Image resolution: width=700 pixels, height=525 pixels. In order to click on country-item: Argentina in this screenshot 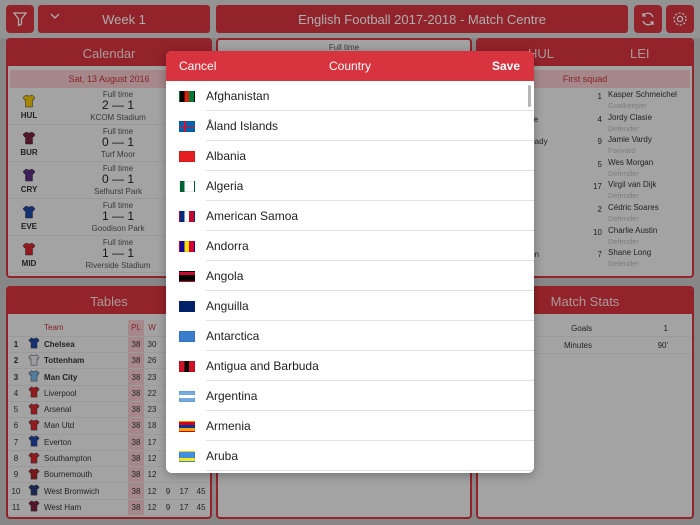, I will do `click(350, 396)`.